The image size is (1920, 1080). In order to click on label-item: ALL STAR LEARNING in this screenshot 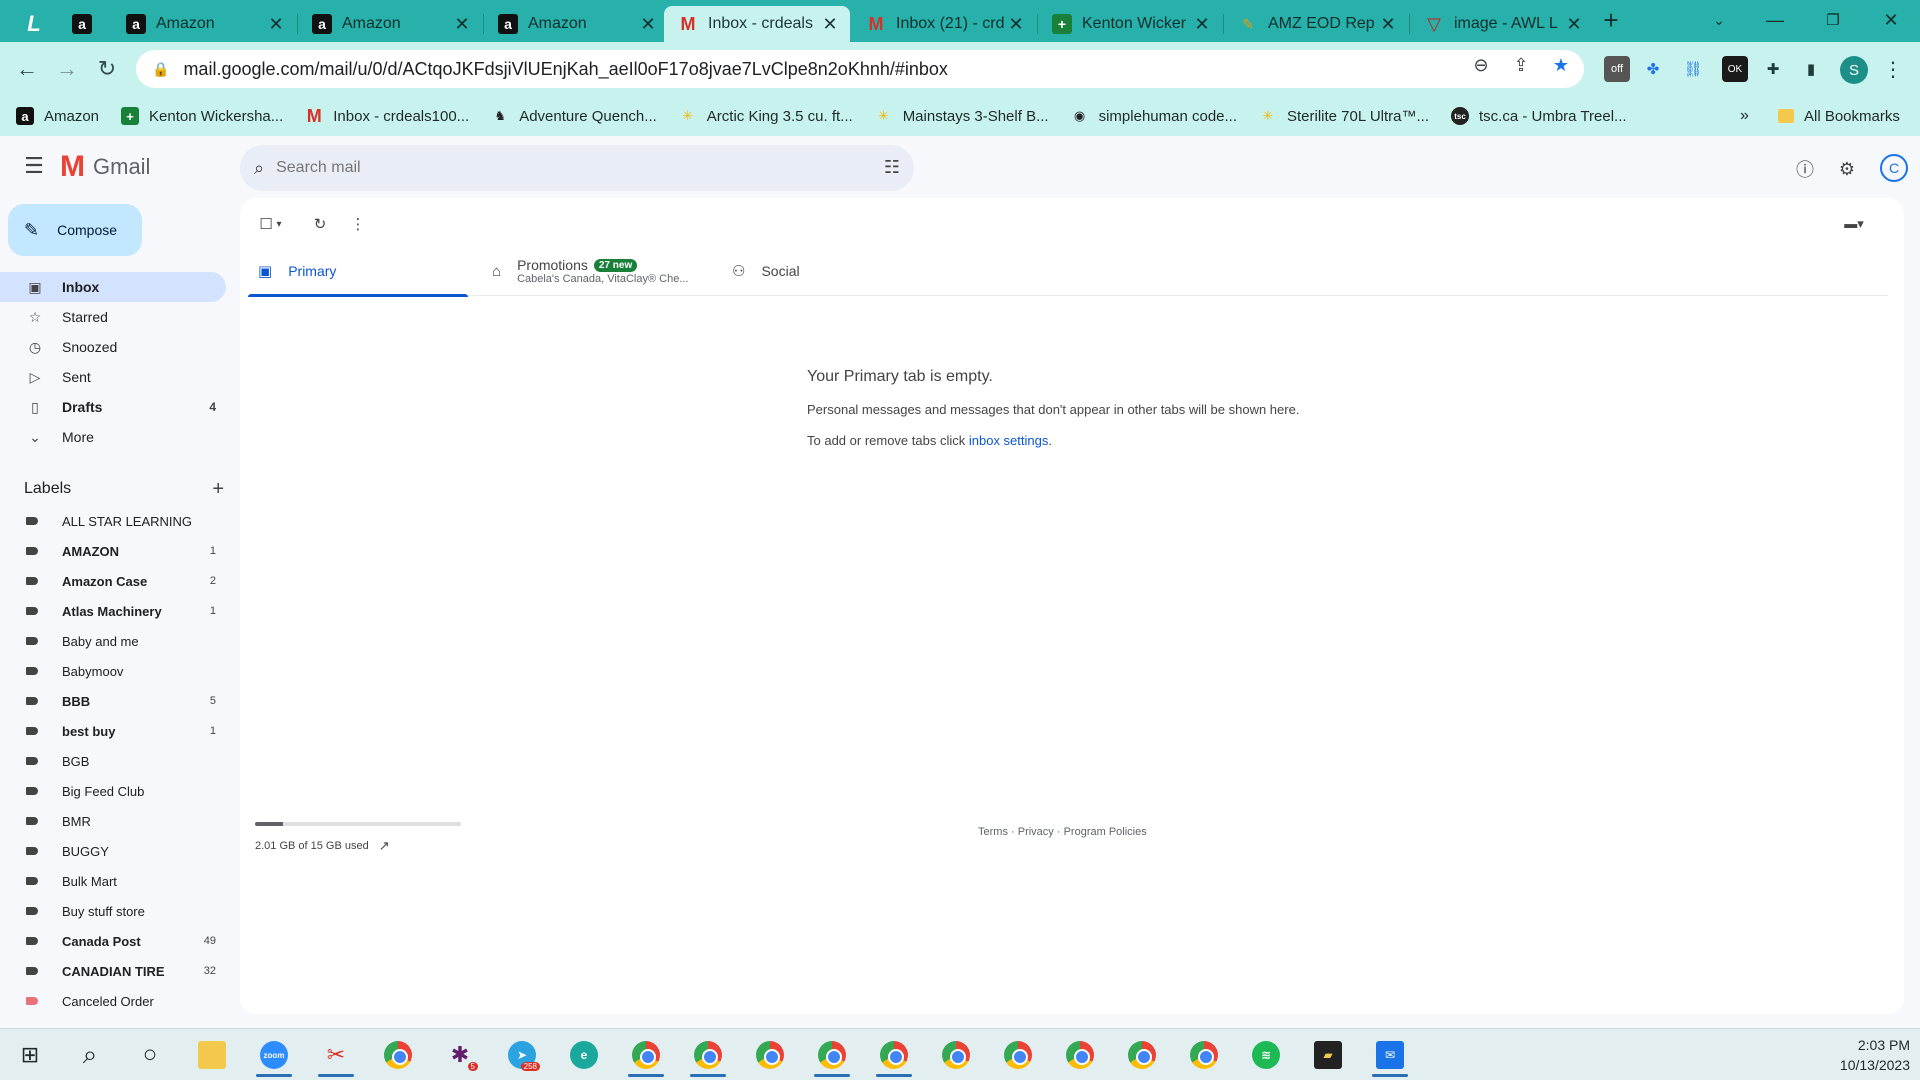, I will do `click(113, 521)`.